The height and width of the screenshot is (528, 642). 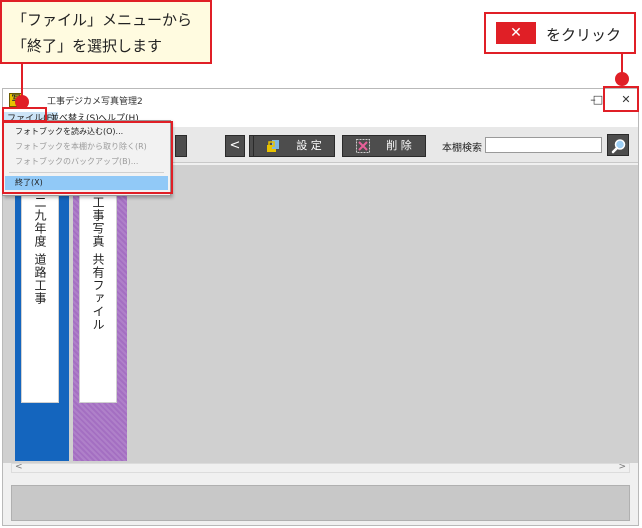 What do you see at coordinates (320, 503) in the screenshot?
I see `status-panel` at bounding box center [320, 503].